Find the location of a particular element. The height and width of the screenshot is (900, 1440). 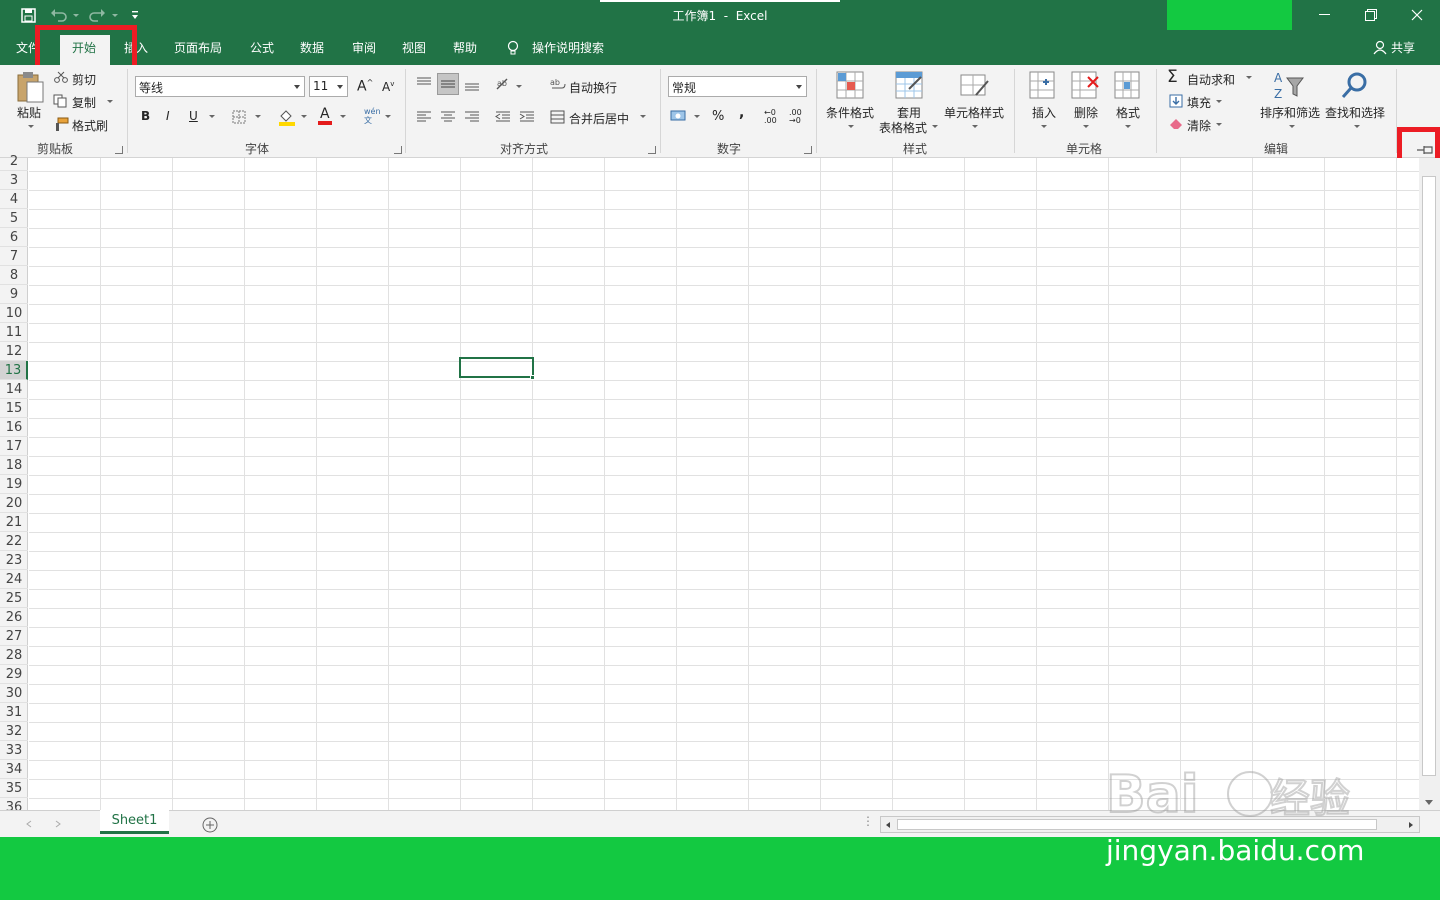

format-as-table-icon is located at coordinates (910, 86).